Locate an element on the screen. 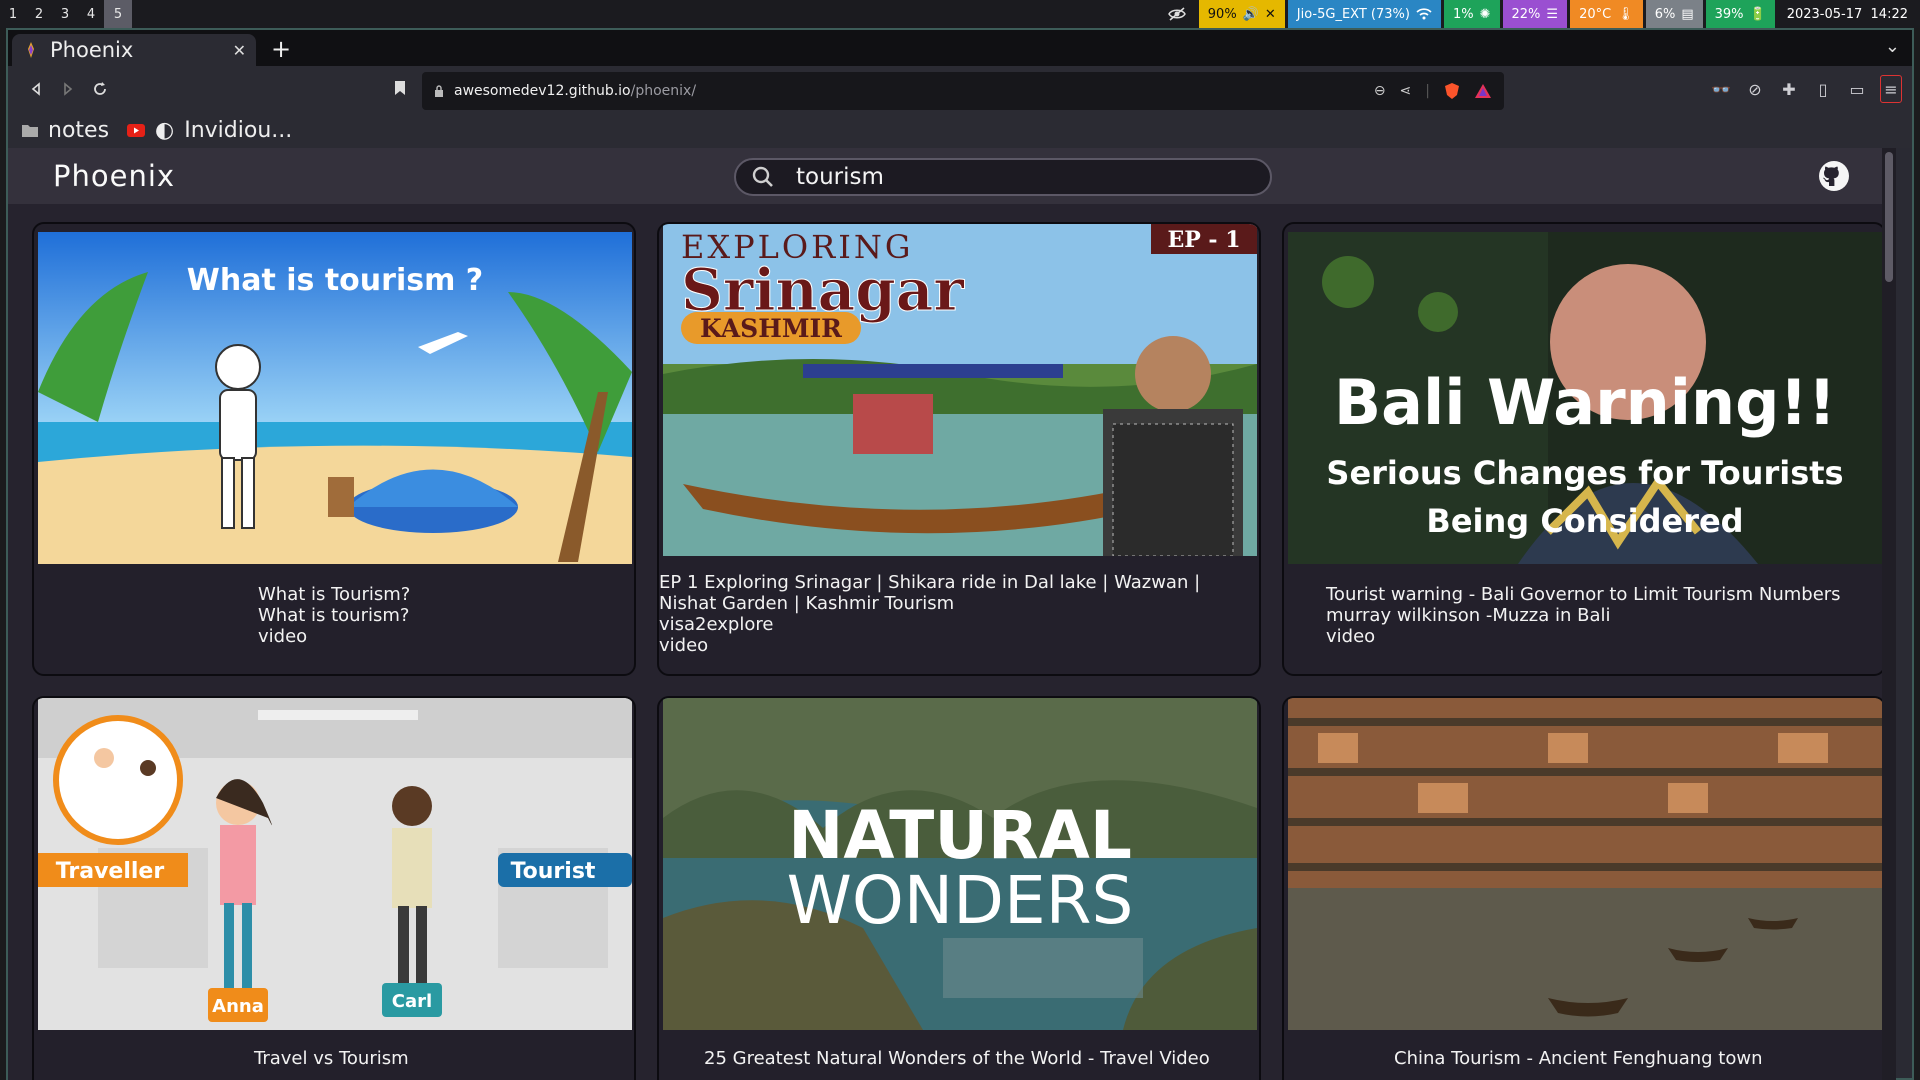 The image size is (1920, 1080). eye-off-icon is located at coordinates (1177, 14).